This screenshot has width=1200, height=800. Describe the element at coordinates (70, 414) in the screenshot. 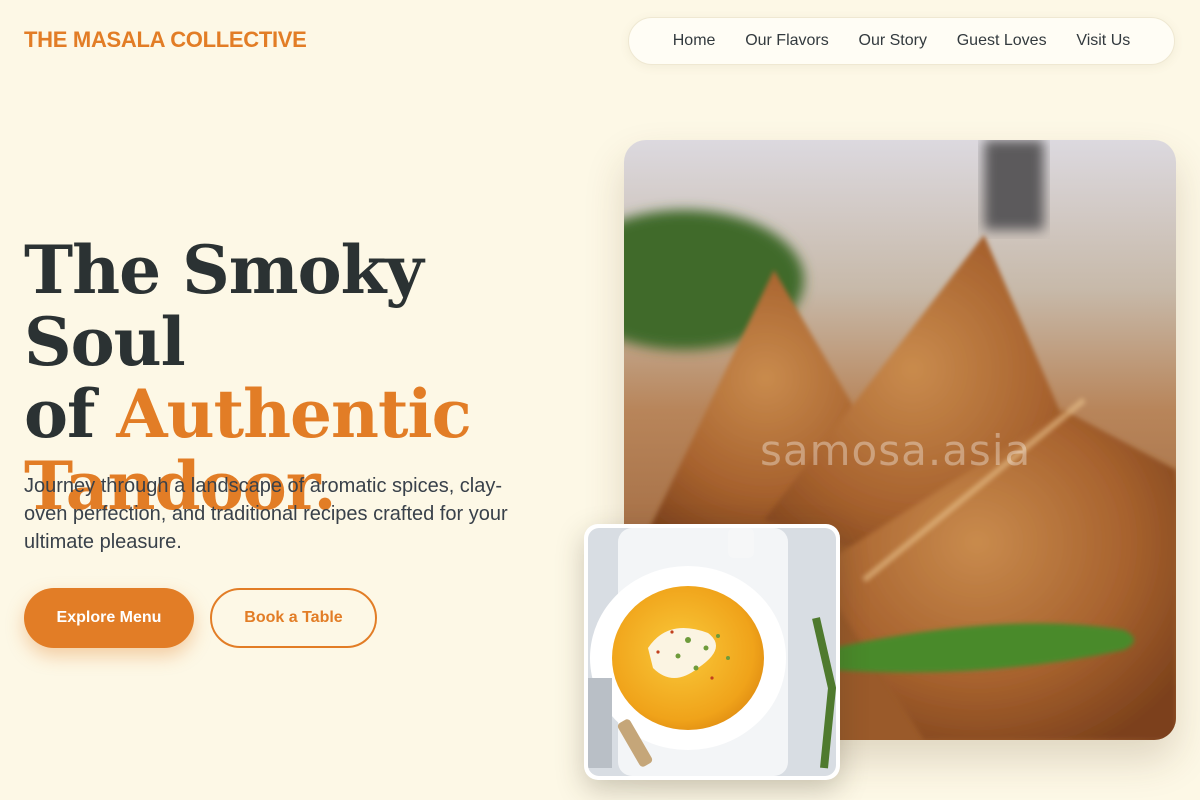

I see `headline-of: of` at that location.